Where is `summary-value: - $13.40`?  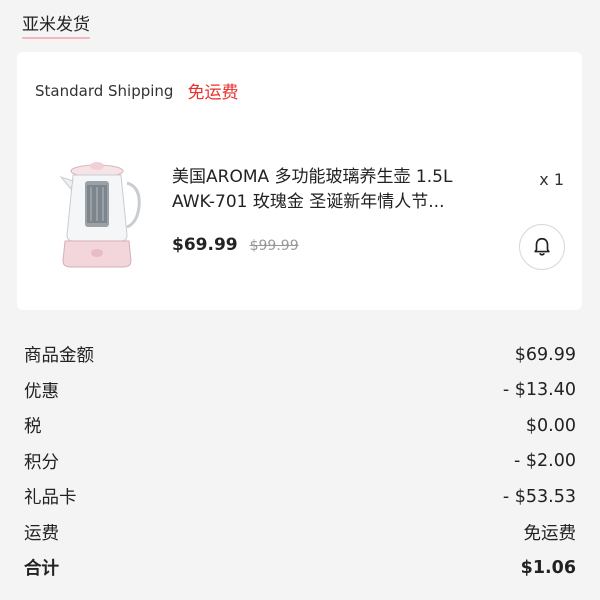
summary-value: - $13.40 is located at coordinates (539, 390).